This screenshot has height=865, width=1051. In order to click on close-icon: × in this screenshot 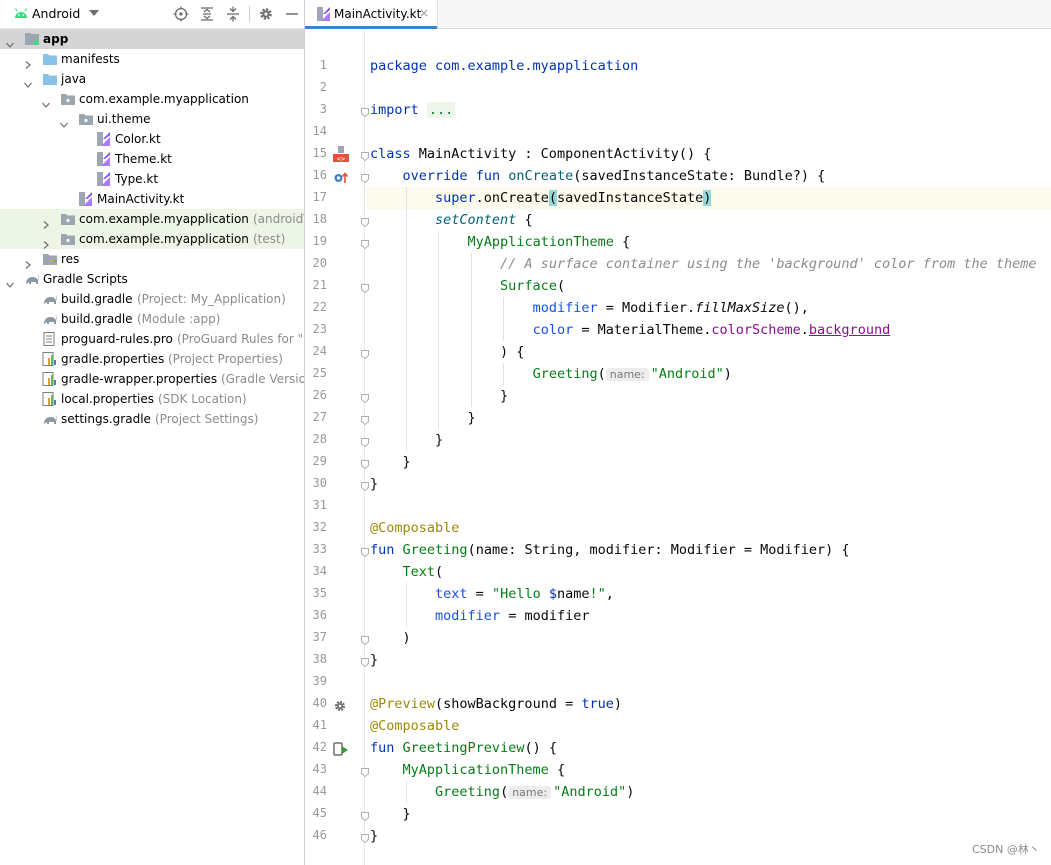, I will do `click(424, 13)`.